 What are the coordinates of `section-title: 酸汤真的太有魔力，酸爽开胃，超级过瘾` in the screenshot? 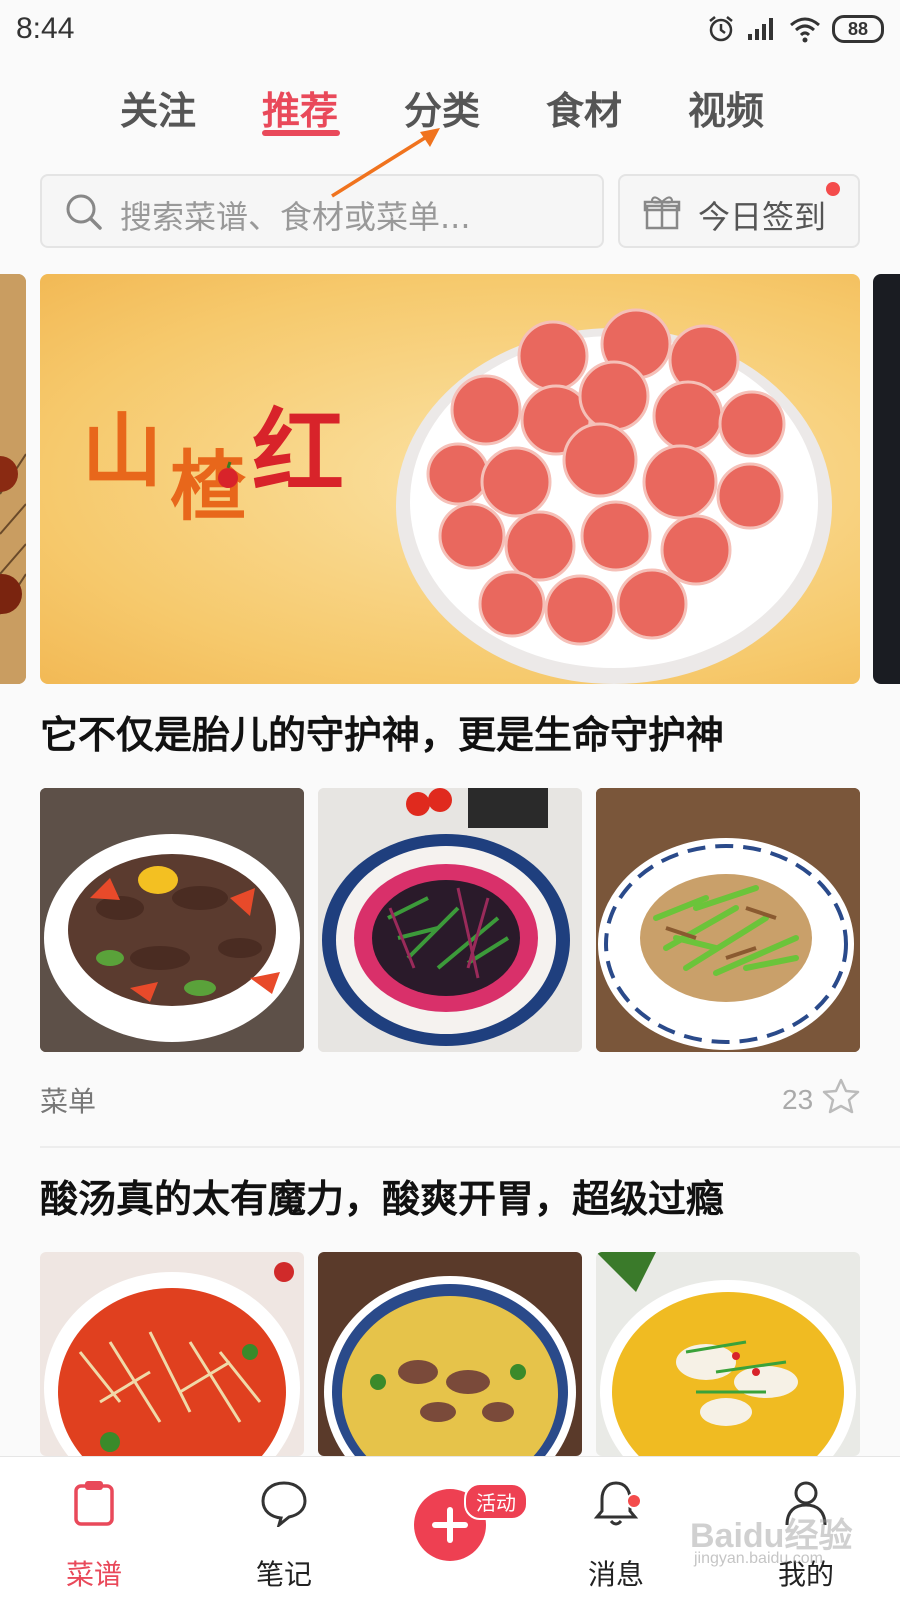 It's located at (382, 1195).